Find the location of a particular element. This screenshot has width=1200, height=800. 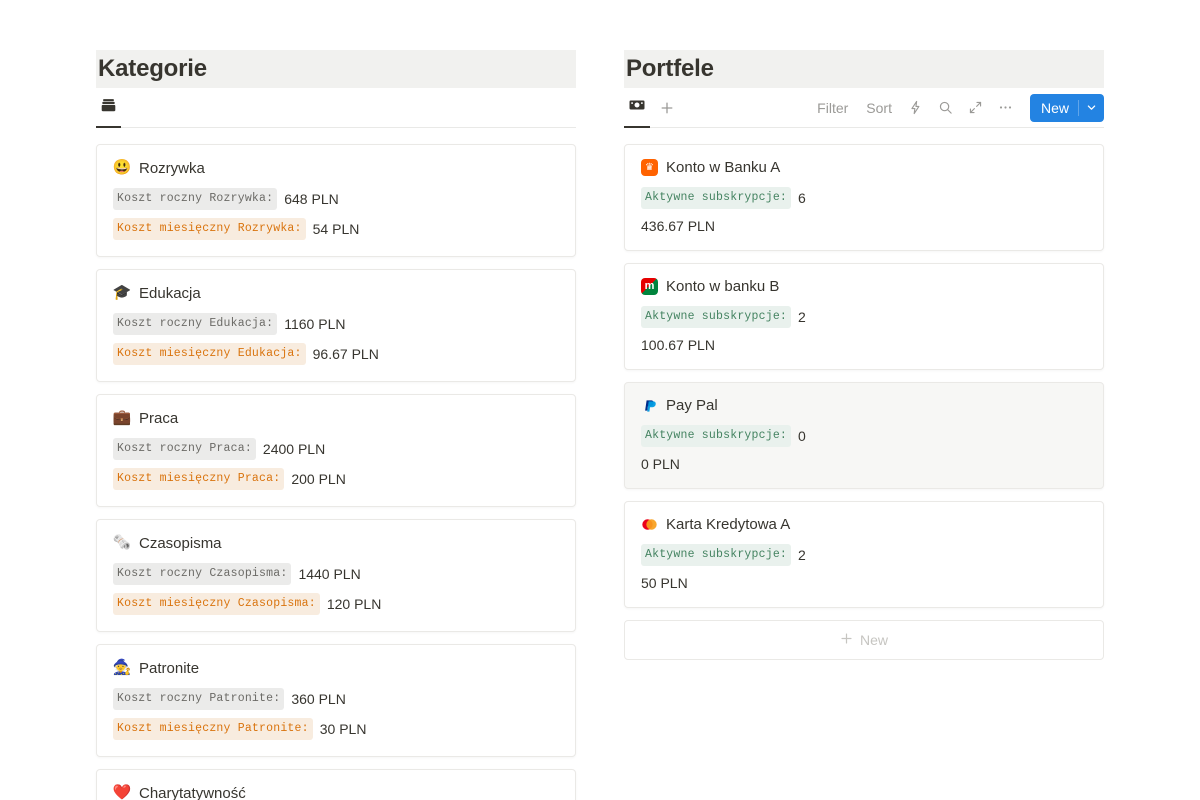

card-title-row: Karta Kredytowa A is located at coordinates (864, 524).